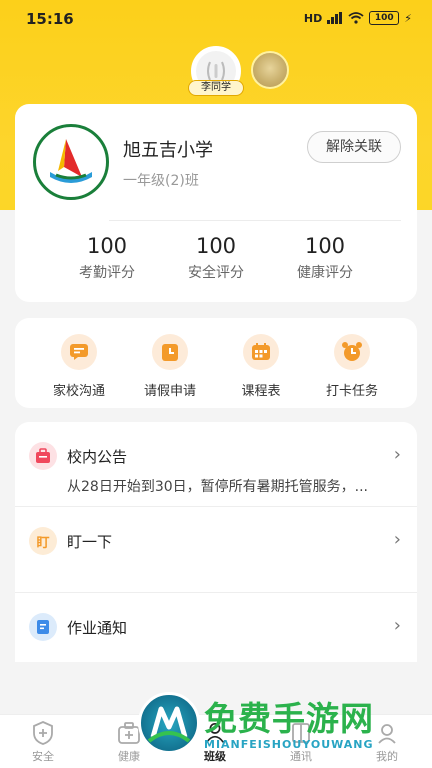  Describe the element at coordinates (261, 352) in the screenshot. I see `calendar-icon` at that location.